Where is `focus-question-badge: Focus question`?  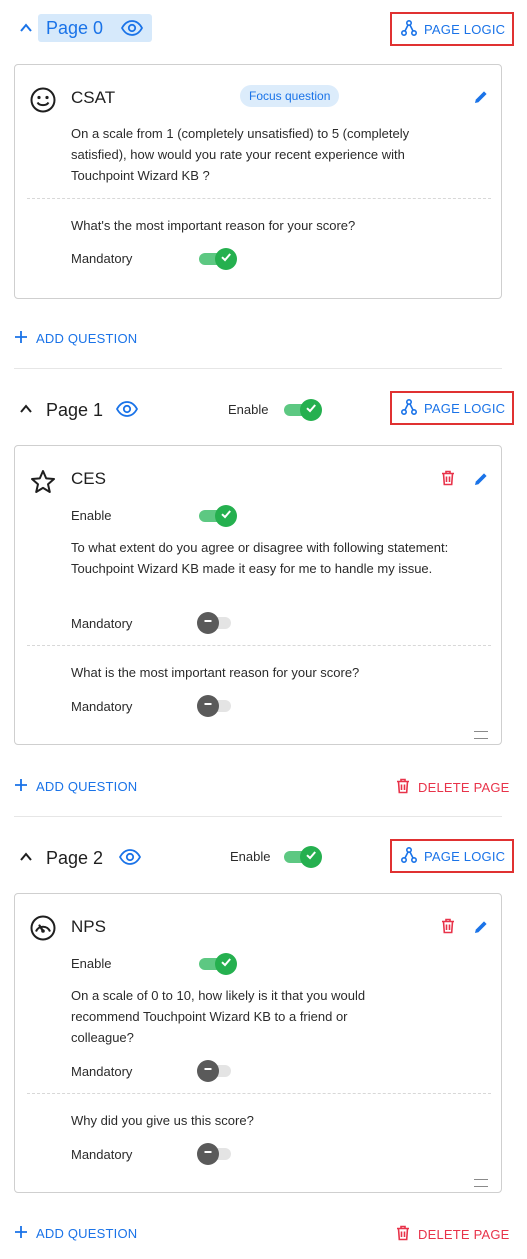
focus-question-badge: Focus question is located at coordinates (290, 96).